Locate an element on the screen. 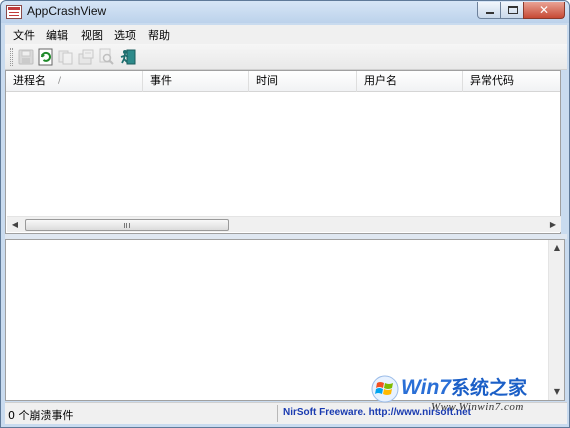 The width and height of the screenshot is (570, 428). minimize-button is located at coordinates (489, 10).